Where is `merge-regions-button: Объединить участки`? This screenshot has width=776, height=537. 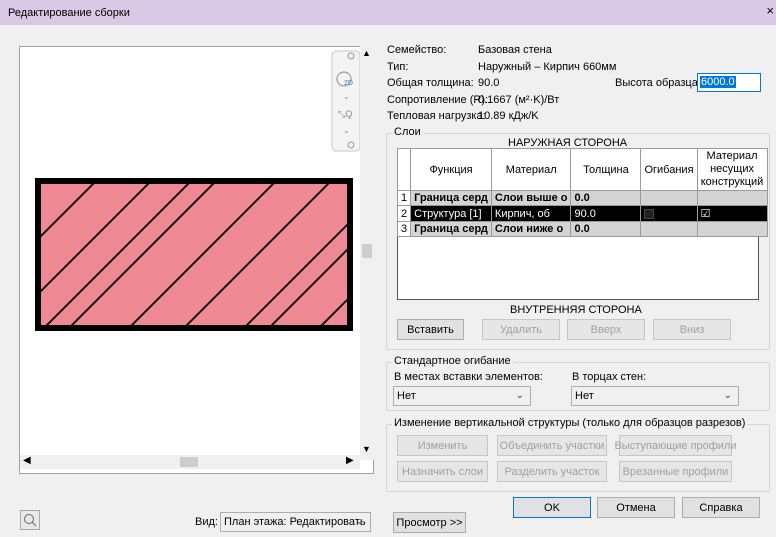 merge-regions-button: Объединить участки is located at coordinates (552, 445).